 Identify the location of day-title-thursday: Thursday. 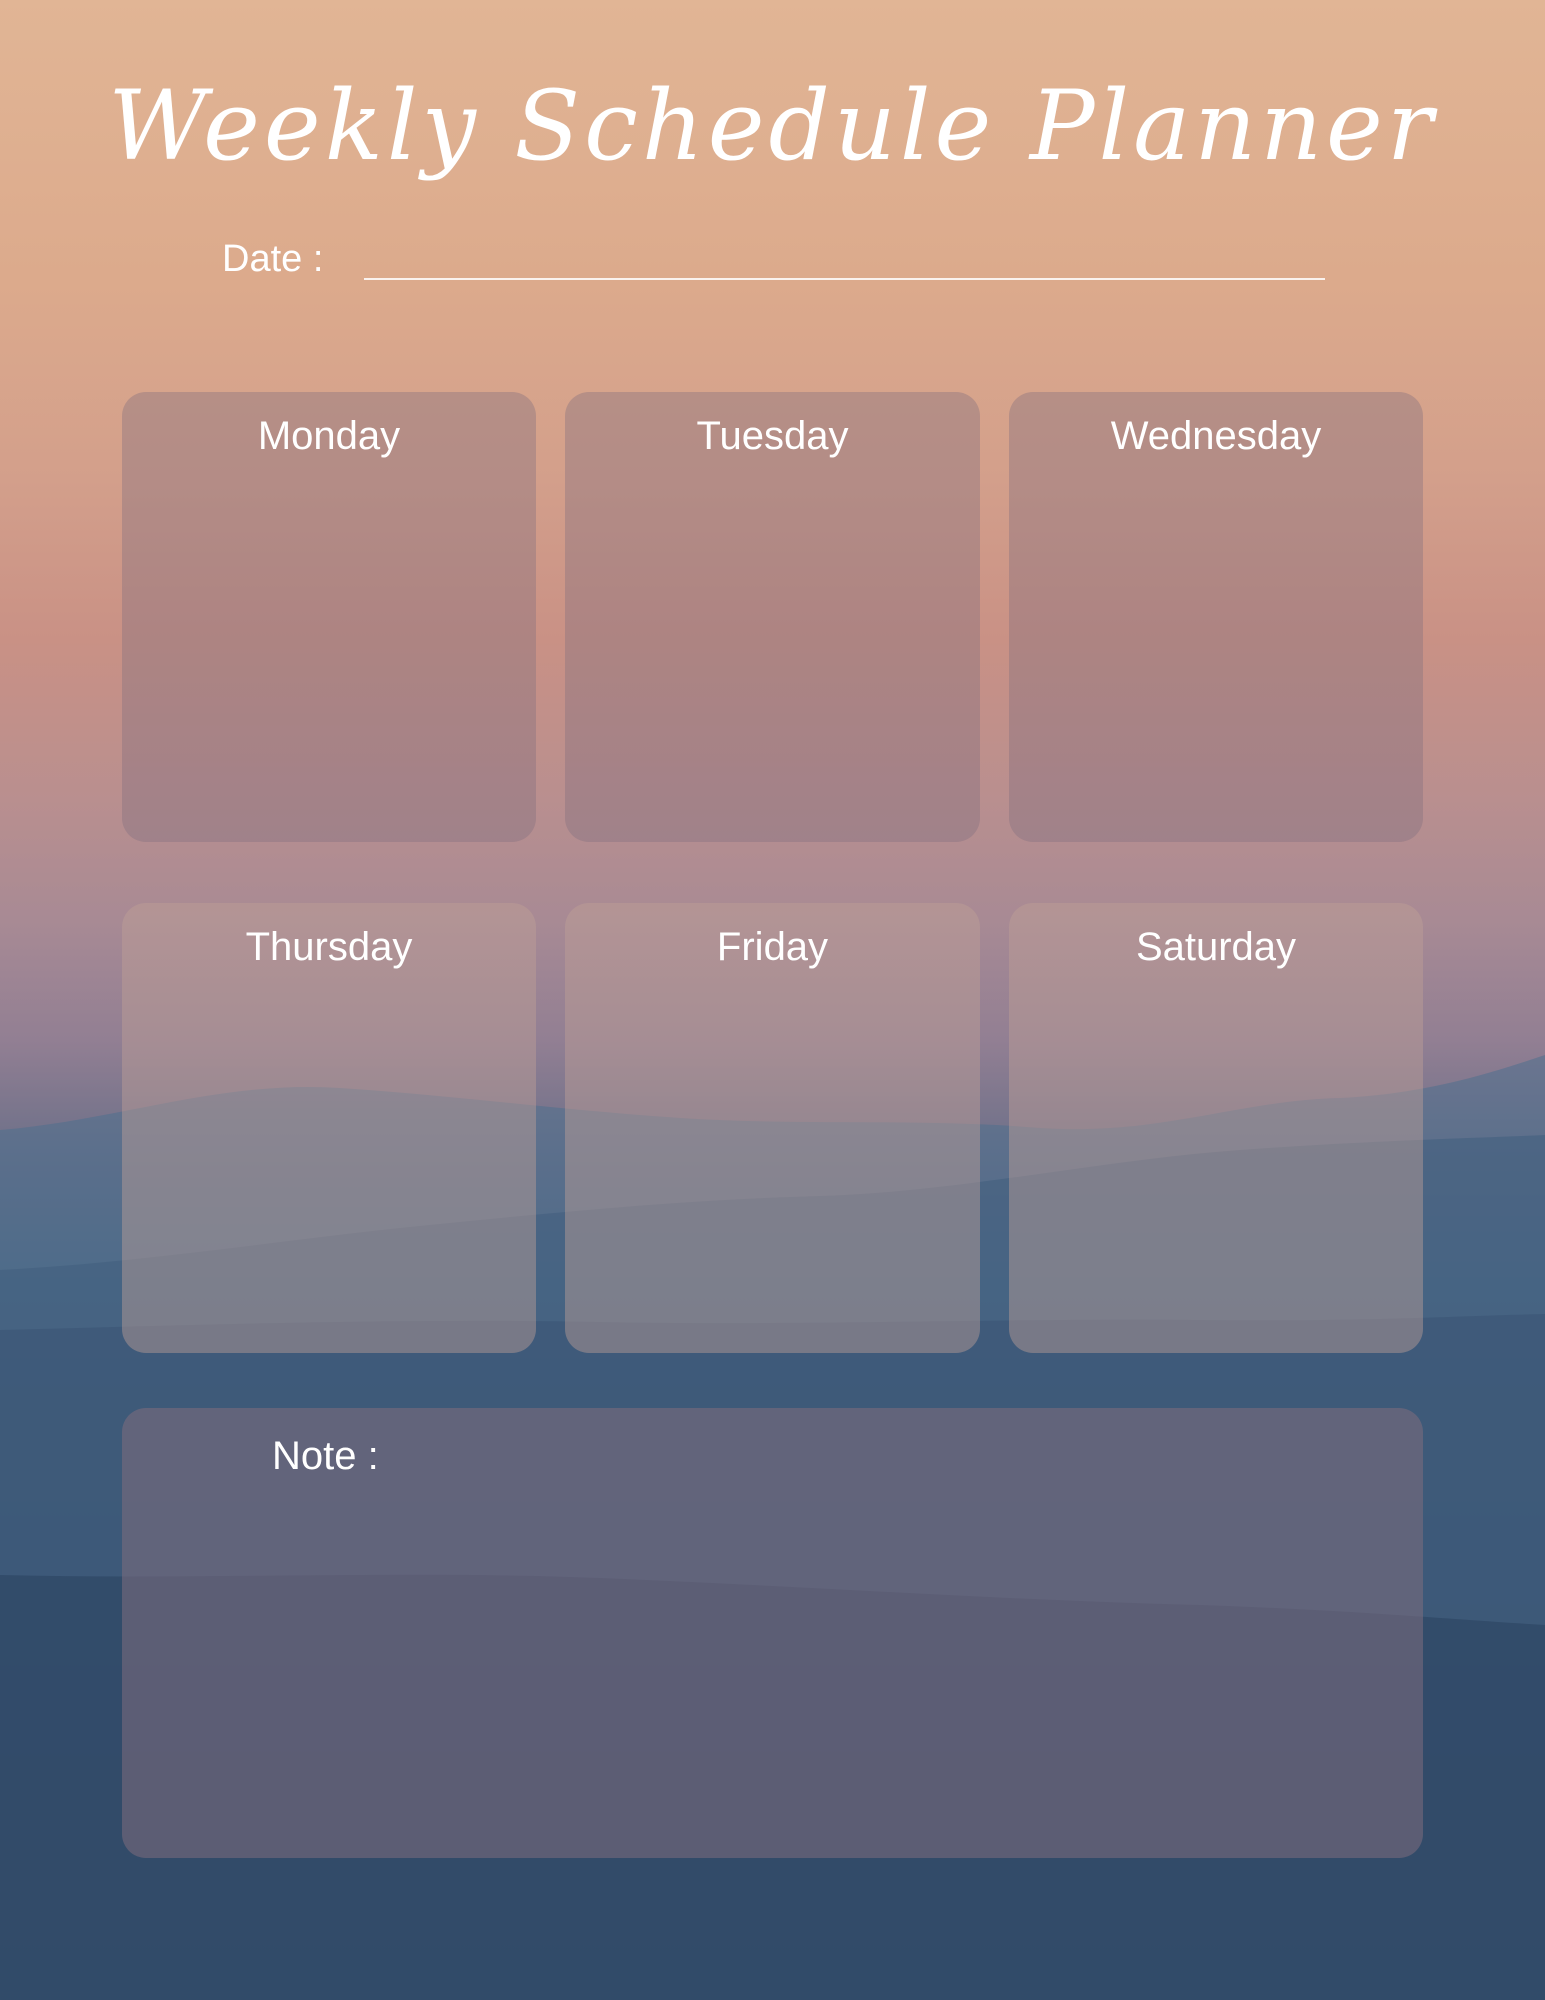
(329, 947).